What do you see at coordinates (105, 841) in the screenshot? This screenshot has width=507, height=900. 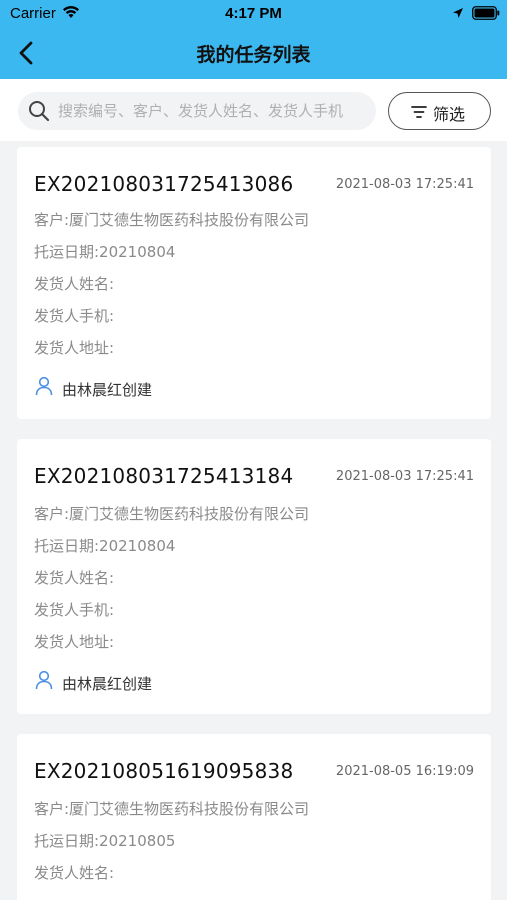 I see `task-ship-date: 托运日期:20210805` at bounding box center [105, 841].